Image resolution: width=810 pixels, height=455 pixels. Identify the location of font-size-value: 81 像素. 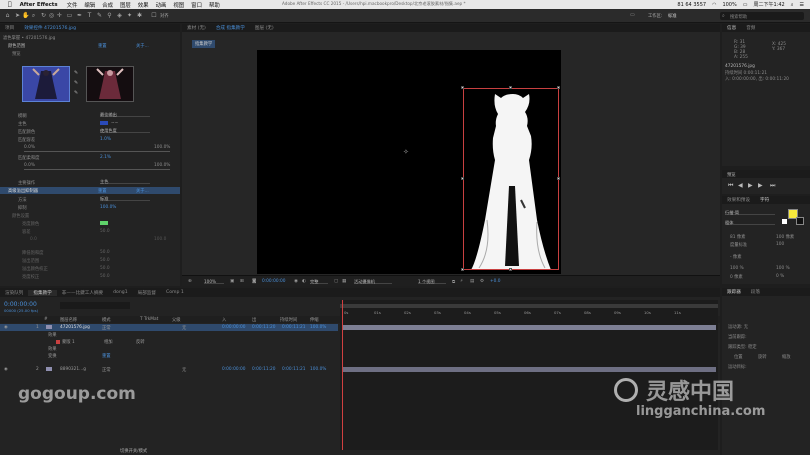
(737, 237).